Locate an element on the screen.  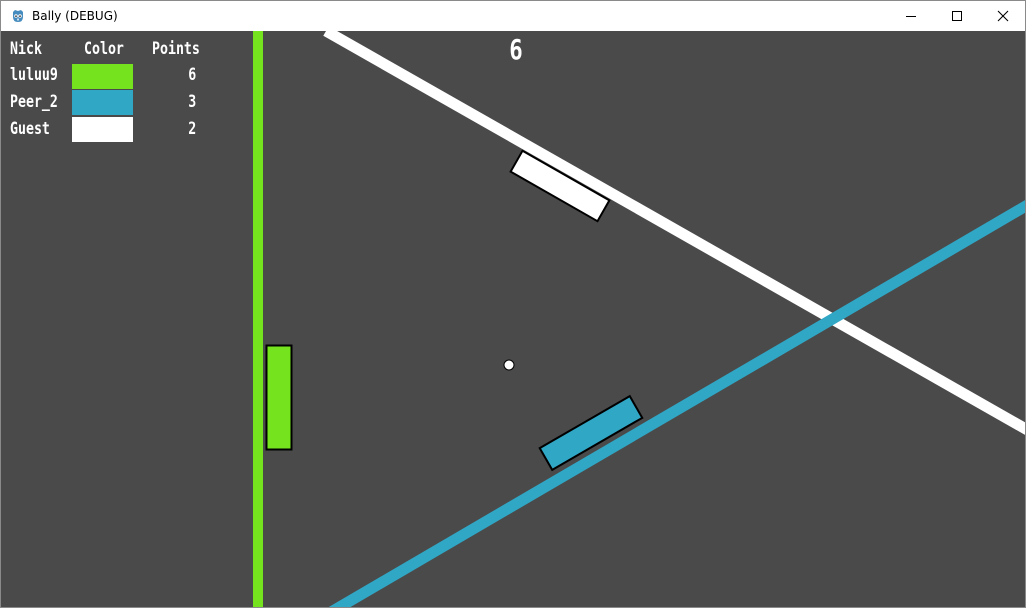
player-points: 3 is located at coordinates (192, 102).